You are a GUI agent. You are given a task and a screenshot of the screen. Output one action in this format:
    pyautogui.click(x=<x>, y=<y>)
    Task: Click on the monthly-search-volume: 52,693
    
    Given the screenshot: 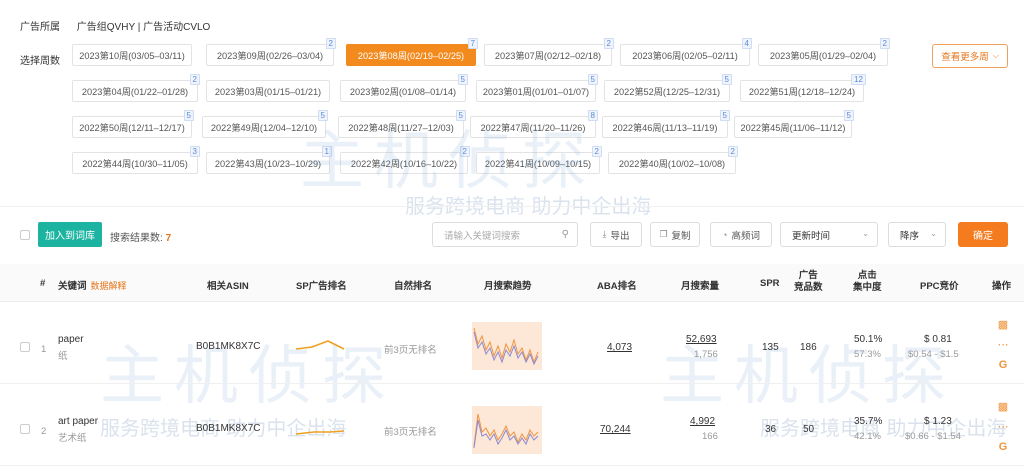 What is the action you would take?
    pyautogui.click(x=701, y=339)
    